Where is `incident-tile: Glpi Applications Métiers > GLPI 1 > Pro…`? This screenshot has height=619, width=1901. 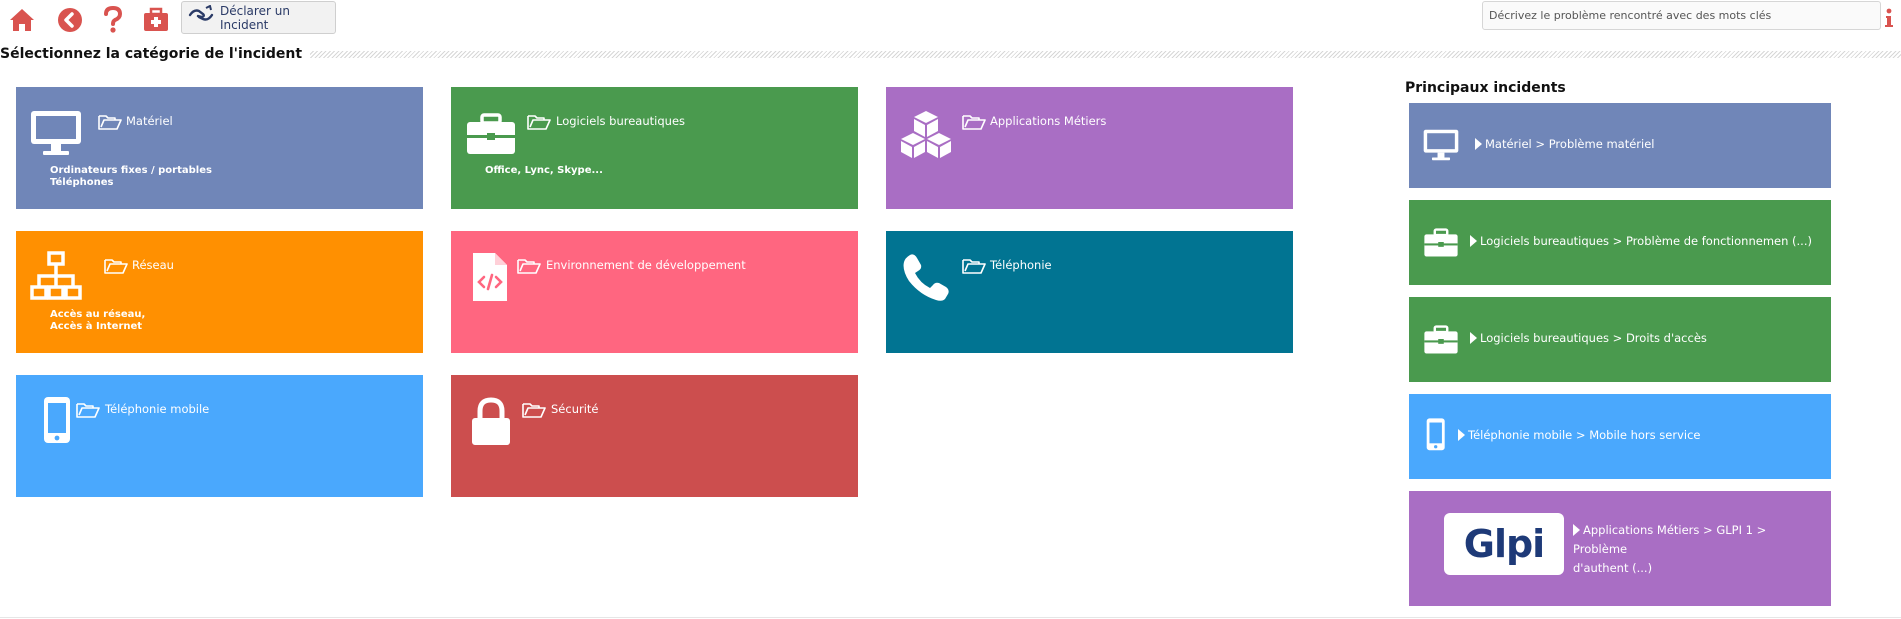
incident-tile: Glpi Applications Métiers > GLPI 1 > Pro… is located at coordinates (1620, 548).